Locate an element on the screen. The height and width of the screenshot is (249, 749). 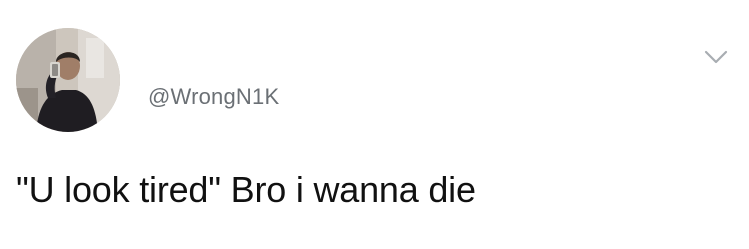
tweet-text: "U look tired" Bro i wanna die is located at coordinates (246, 189).